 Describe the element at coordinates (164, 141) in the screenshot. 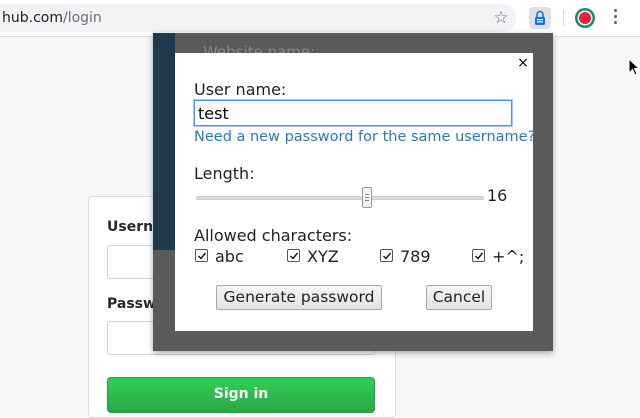

I see `popup-sidebar` at that location.